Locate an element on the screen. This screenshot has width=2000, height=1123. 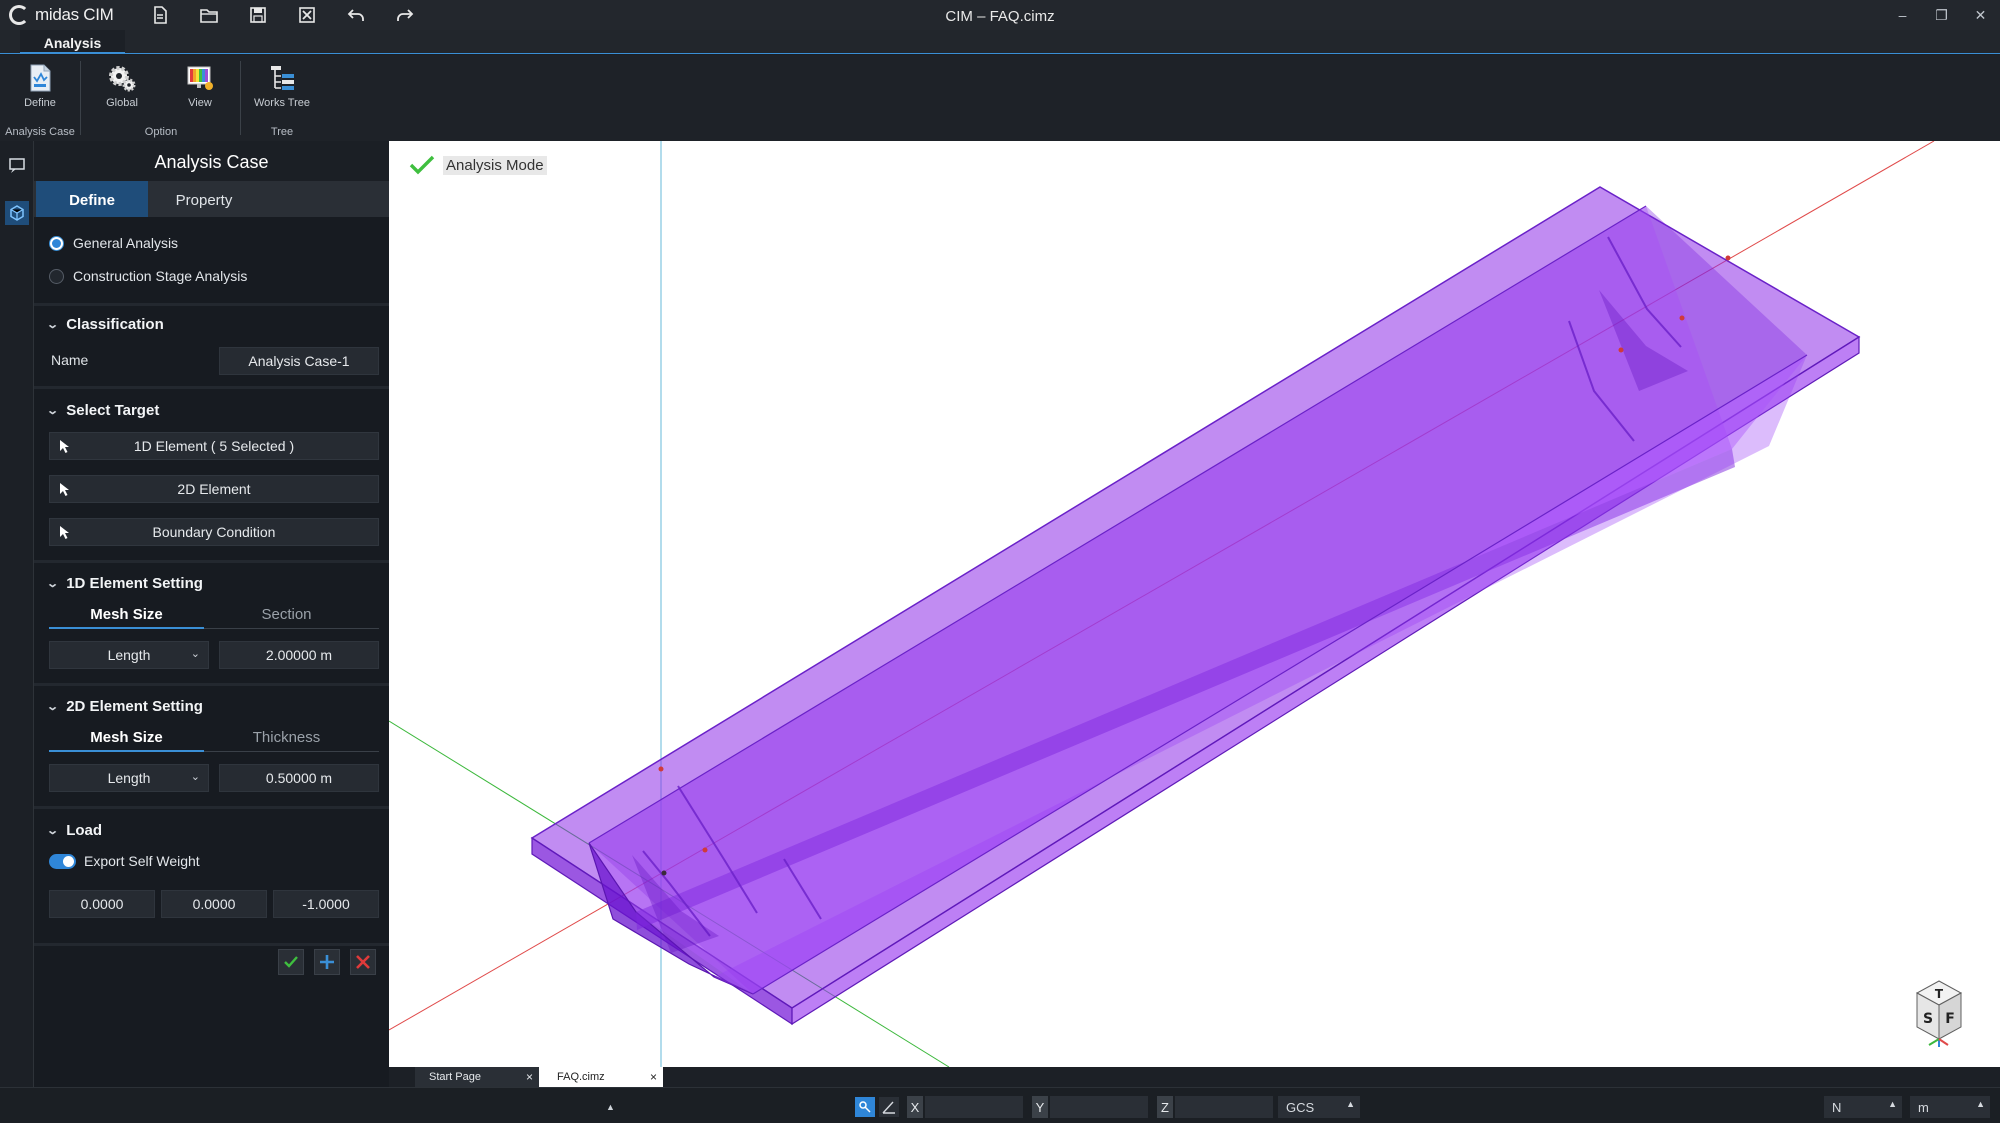
snap-toggle-button is located at coordinates (865, 1107).